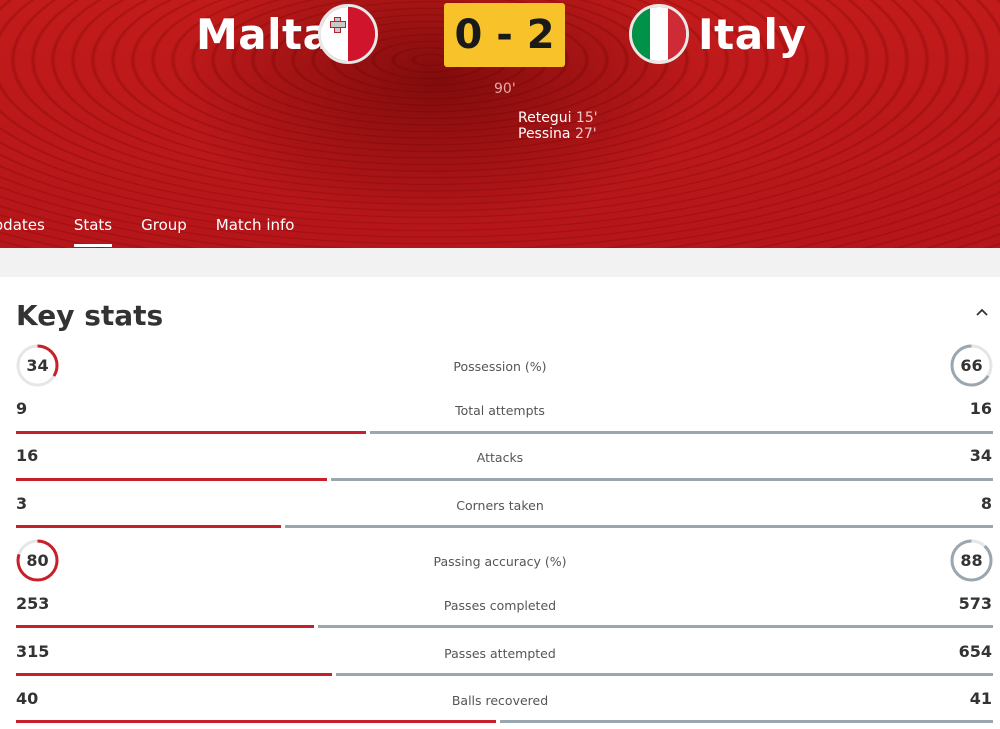 Image resolution: width=1000 pixels, height=729 pixels. Describe the element at coordinates (191, 432) in the screenshot. I see `home-bar-total-attempts` at that location.